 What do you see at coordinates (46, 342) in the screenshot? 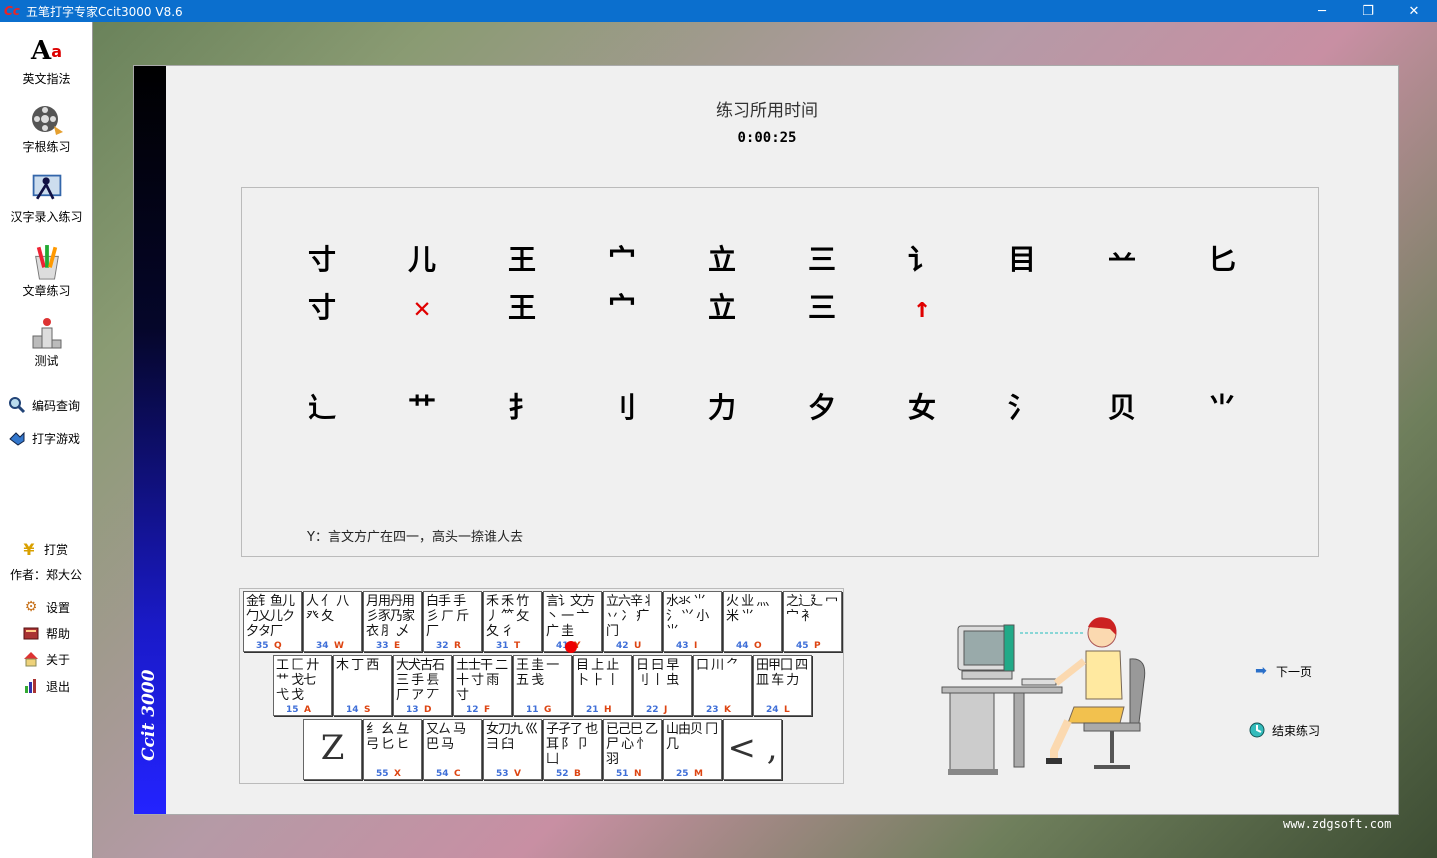
I see `sidebar-item-test: 测试` at bounding box center [46, 342].